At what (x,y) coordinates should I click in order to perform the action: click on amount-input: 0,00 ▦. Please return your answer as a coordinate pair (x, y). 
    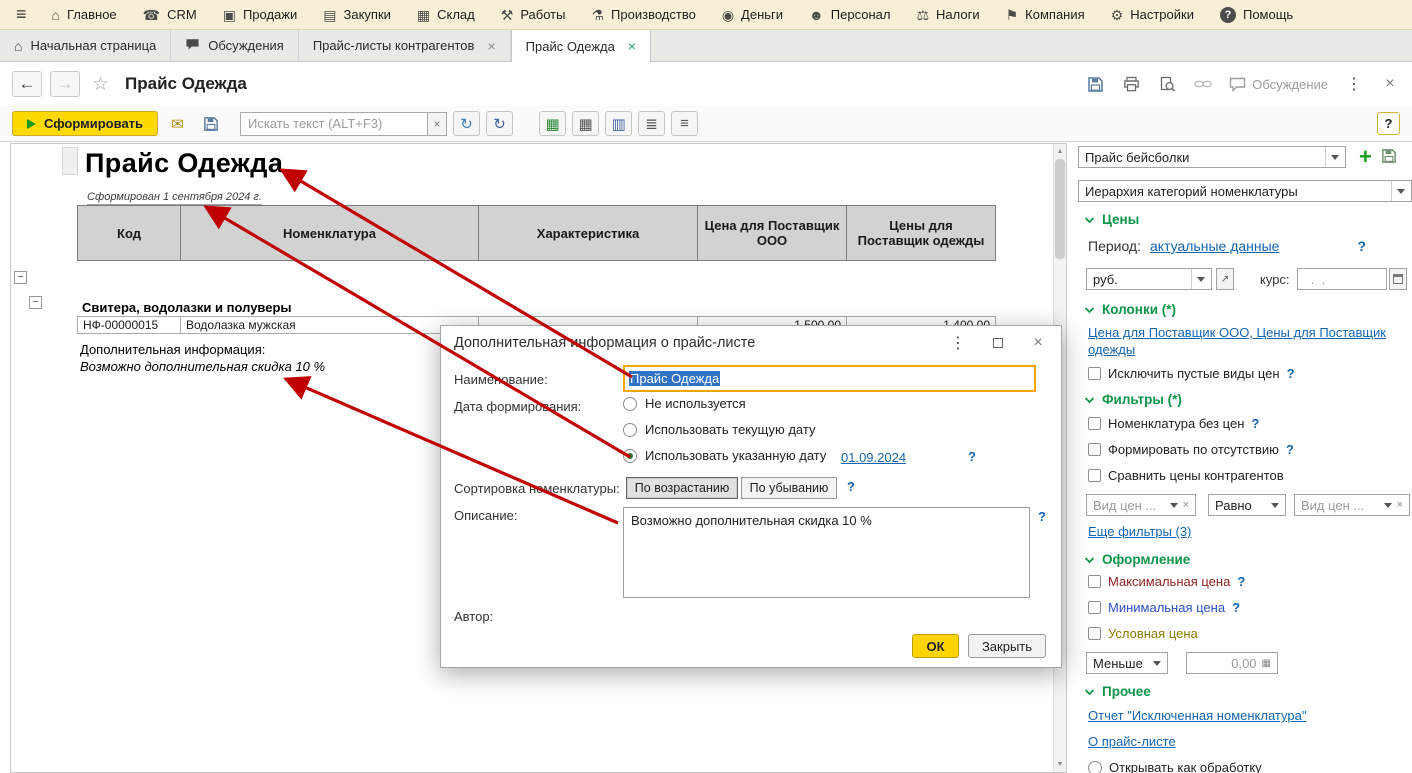
    Looking at the image, I should click on (1232, 663).